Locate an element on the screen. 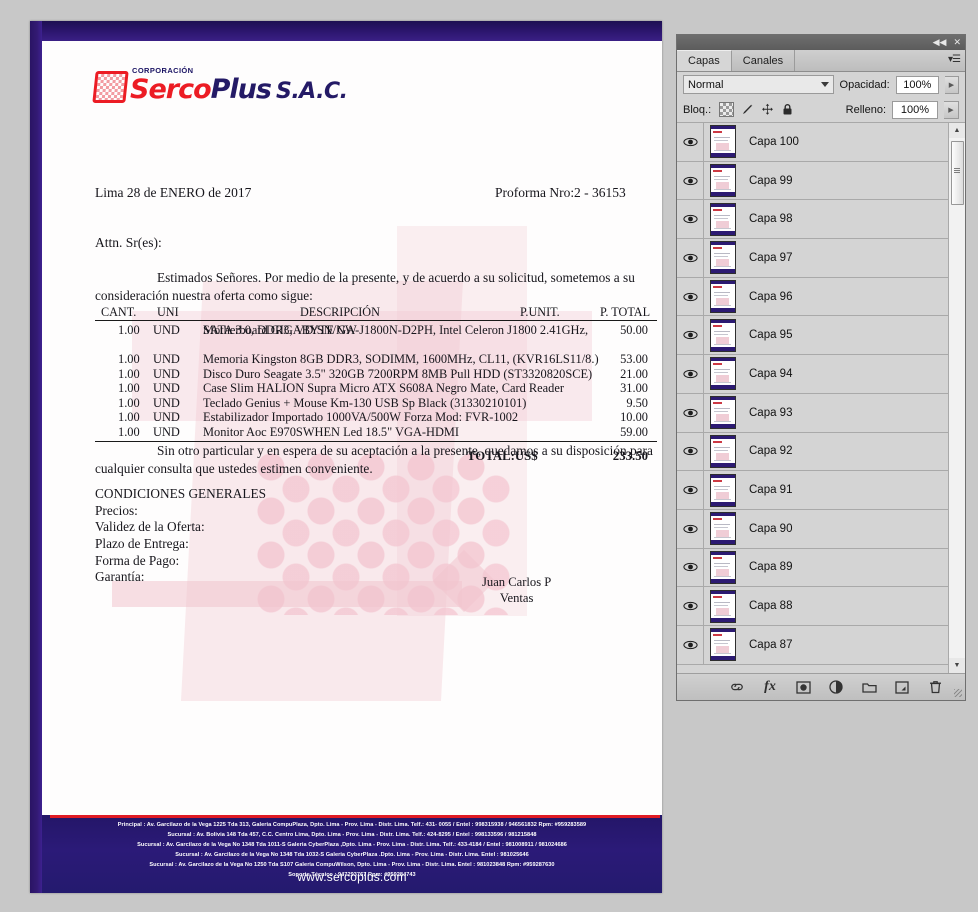 The image size is (978, 912). cell-desc: Monitor Aoc E970SWHEN Led 18.5" VGA-HDMI is located at coordinates (331, 431).